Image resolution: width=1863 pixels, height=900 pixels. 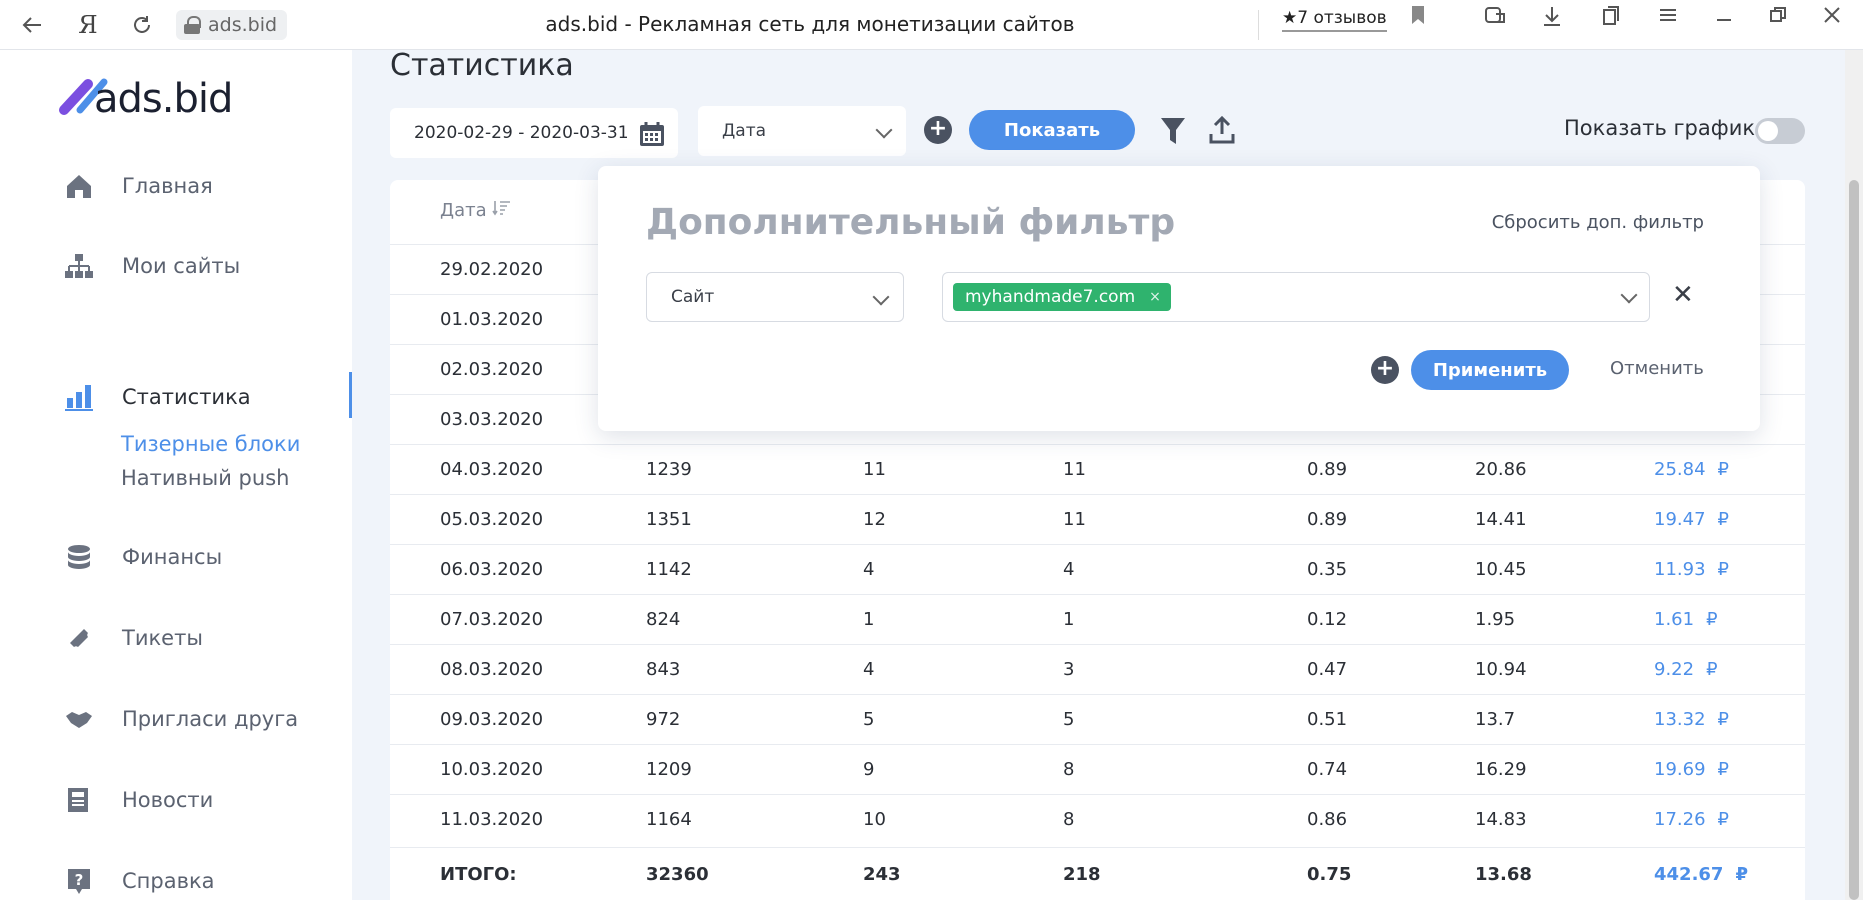 I want to click on cell-value: 20.86, so click(x=1501, y=469).